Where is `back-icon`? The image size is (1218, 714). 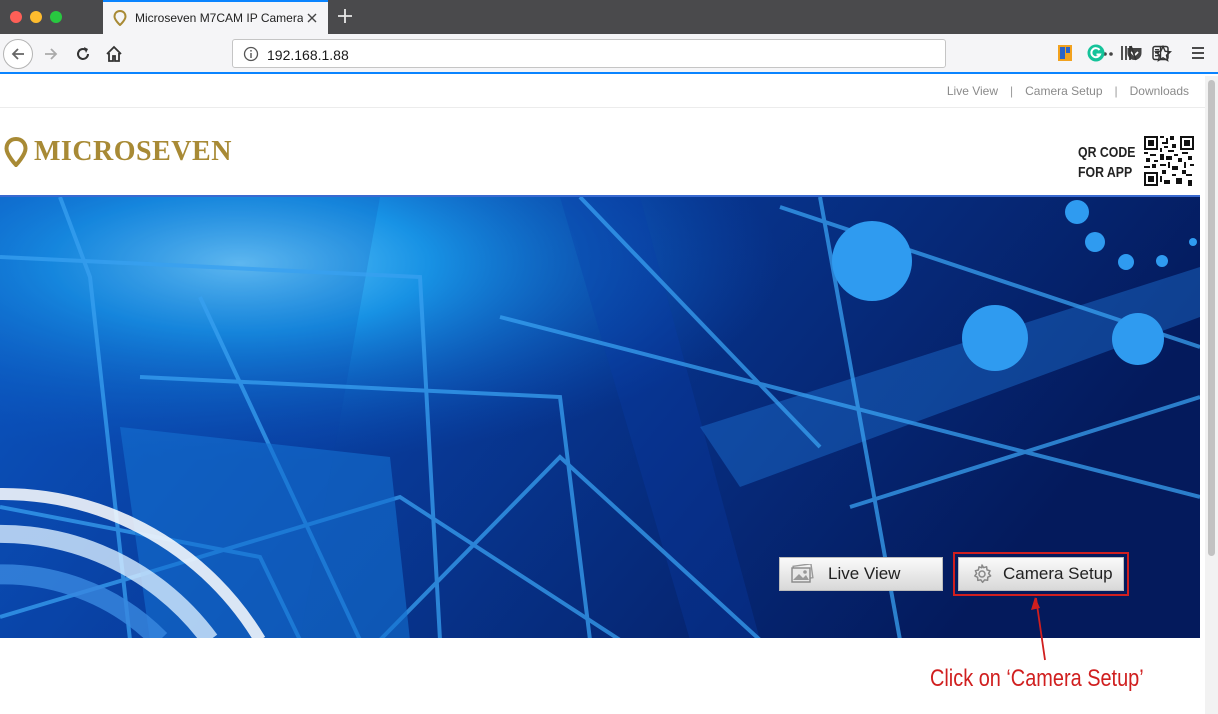 back-icon is located at coordinates (17, 54).